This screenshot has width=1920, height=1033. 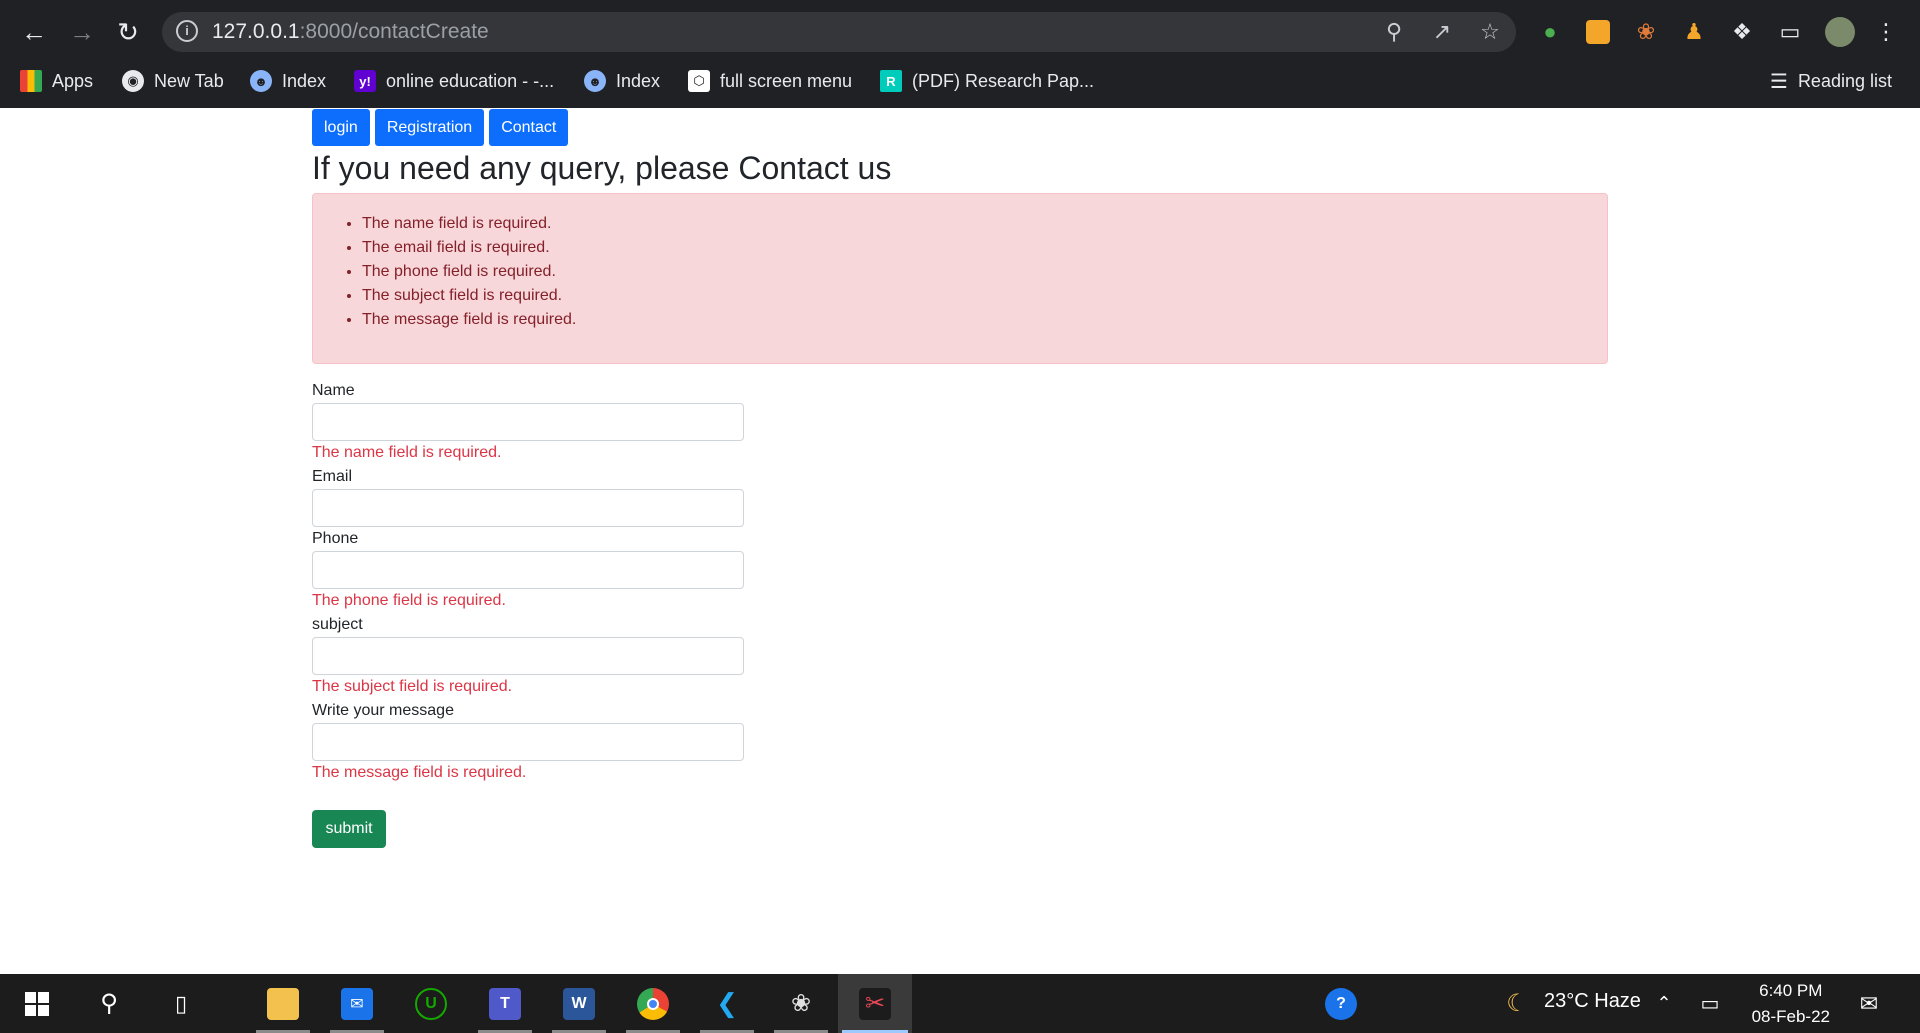 What do you see at coordinates (409, 600) in the screenshot?
I see `phone-error: The phone field is required.` at bounding box center [409, 600].